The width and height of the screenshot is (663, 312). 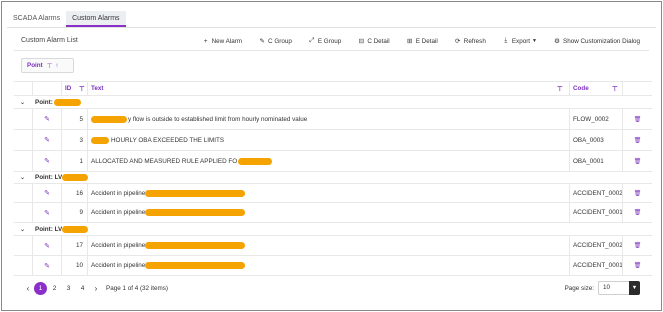 I want to click on group-row: ⌄ Point:, so click(x=333, y=102).